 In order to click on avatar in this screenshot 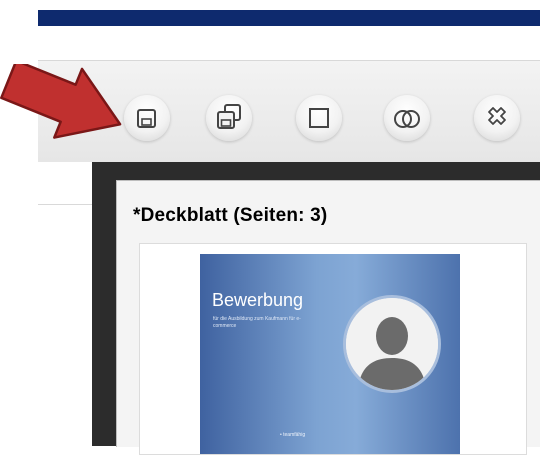, I will do `click(392, 344)`.